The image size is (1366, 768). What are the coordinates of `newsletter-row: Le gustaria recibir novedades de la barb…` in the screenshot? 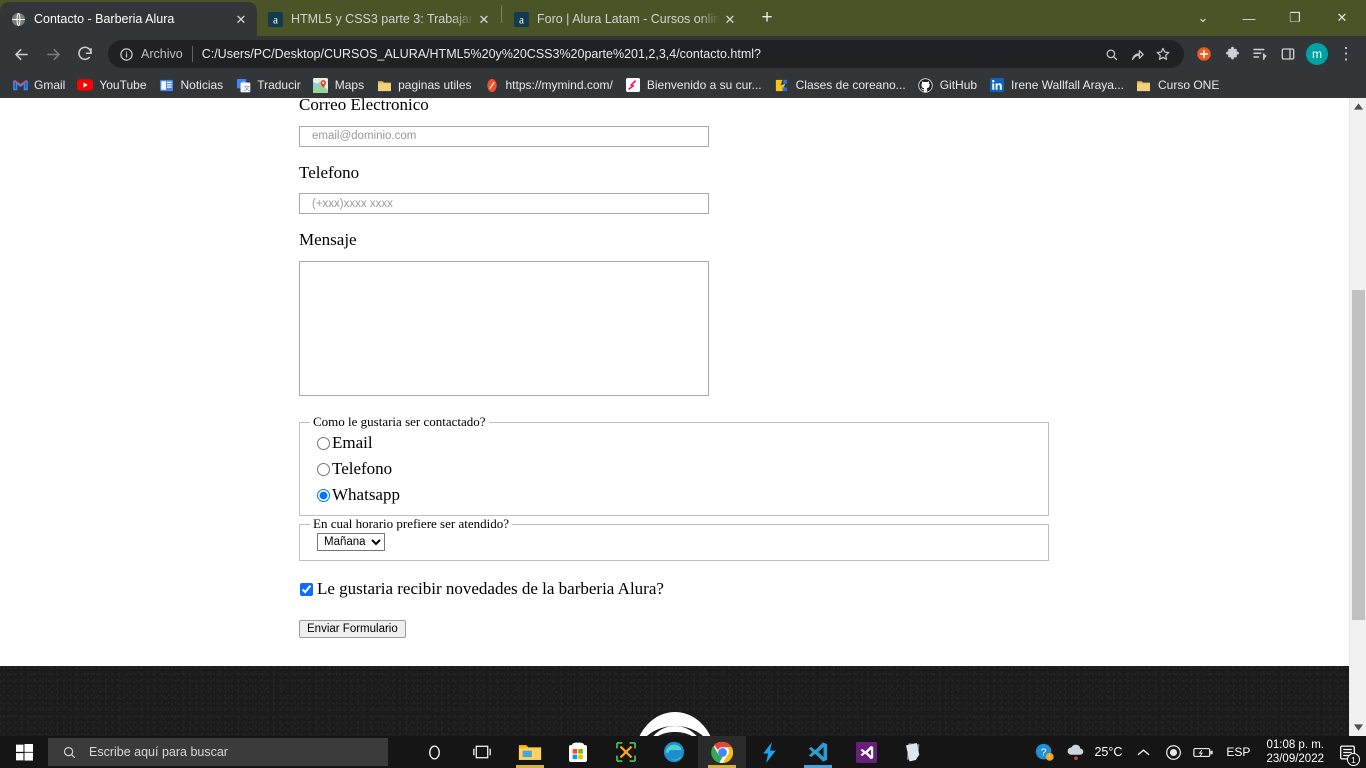 It's located at (824, 589).